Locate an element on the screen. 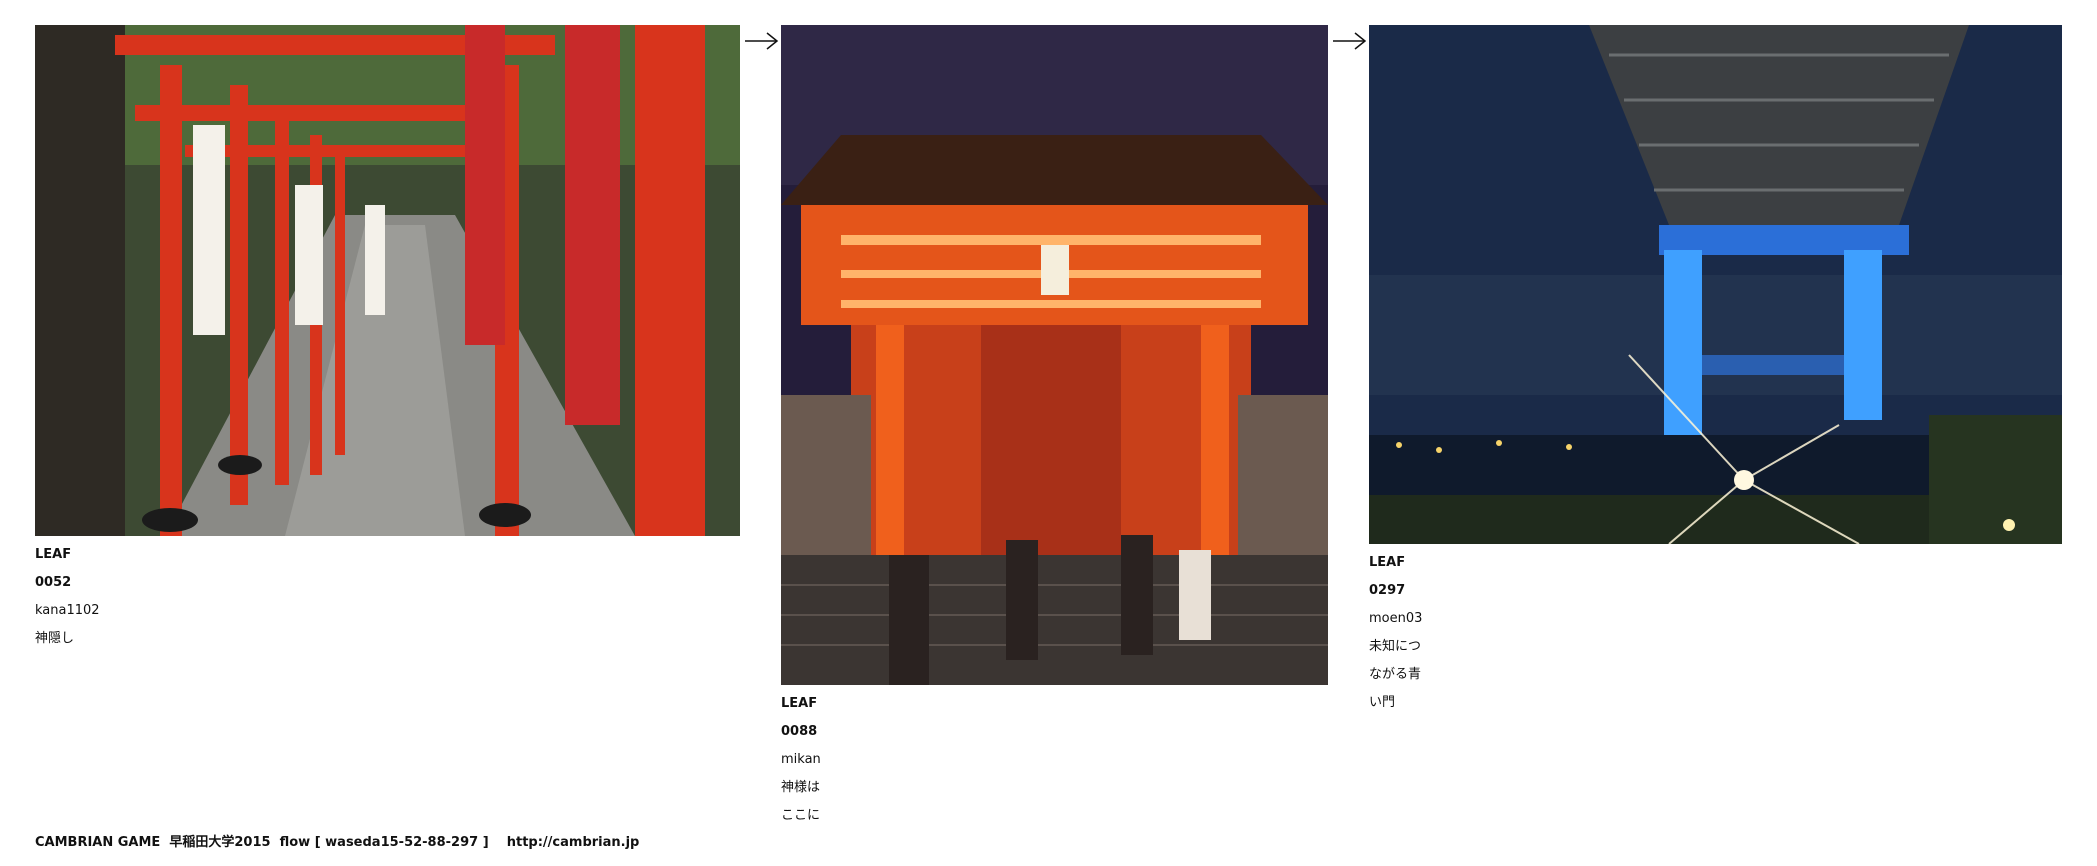 The height and width of the screenshot is (866, 2097). leaf-id: LEAF 0297 is located at coordinates (1387, 576).